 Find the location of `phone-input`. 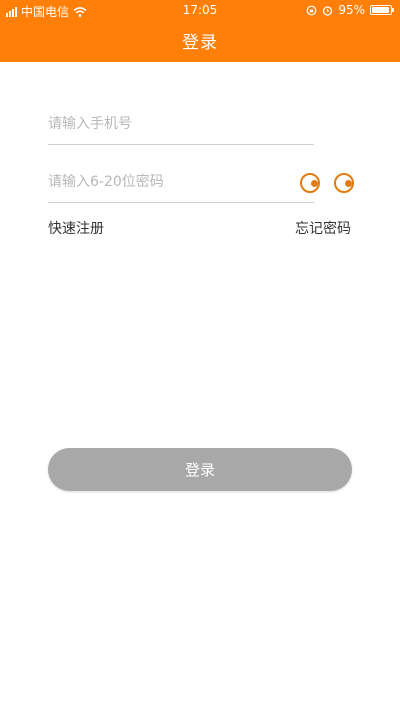

phone-input is located at coordinates (181, 124).